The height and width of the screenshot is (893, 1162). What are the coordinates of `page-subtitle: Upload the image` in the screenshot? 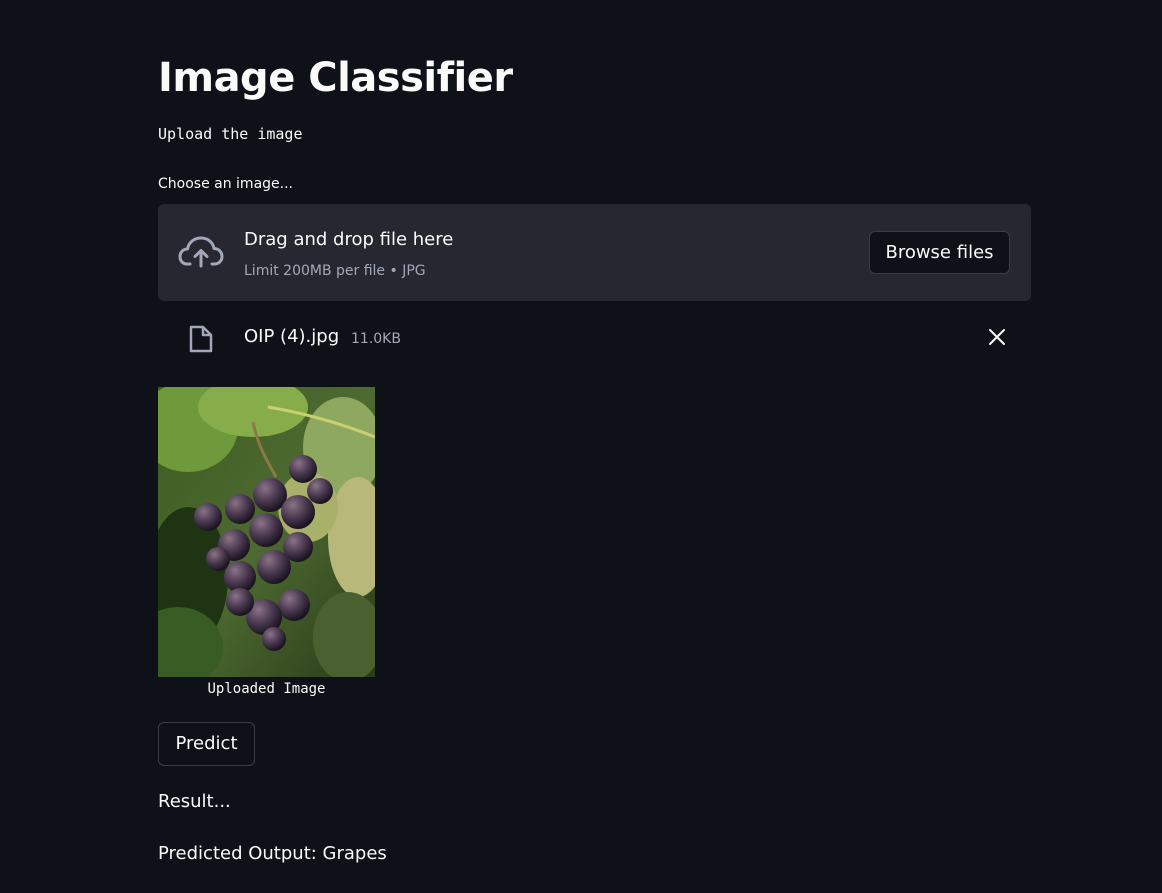 It's located at (230, 134).